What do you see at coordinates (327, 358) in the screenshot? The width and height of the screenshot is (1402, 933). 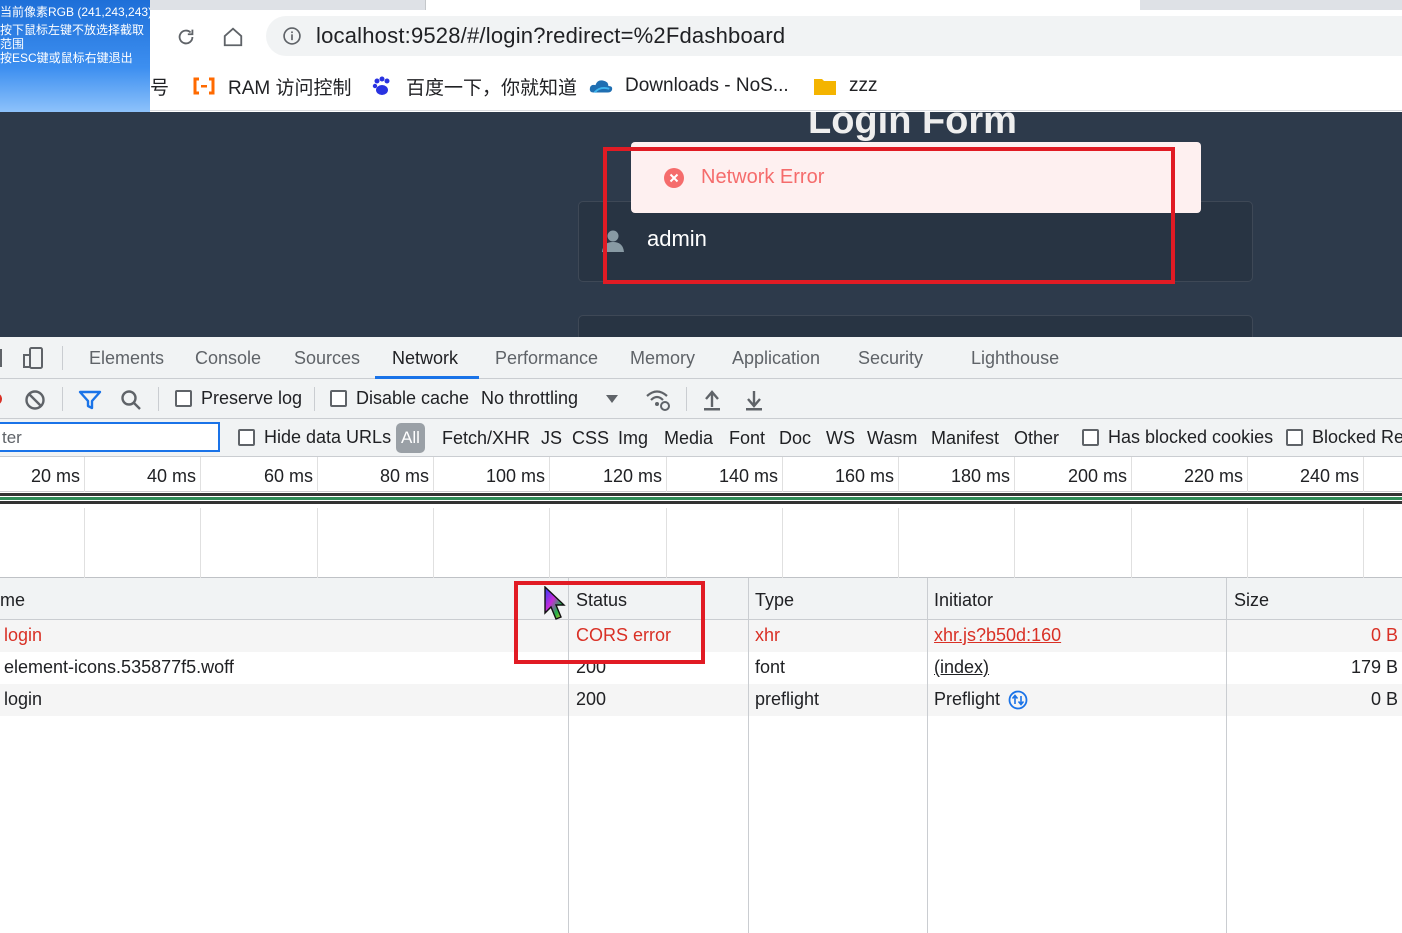 I see `tab-sources: Sources` at bounding box center [327, 358].